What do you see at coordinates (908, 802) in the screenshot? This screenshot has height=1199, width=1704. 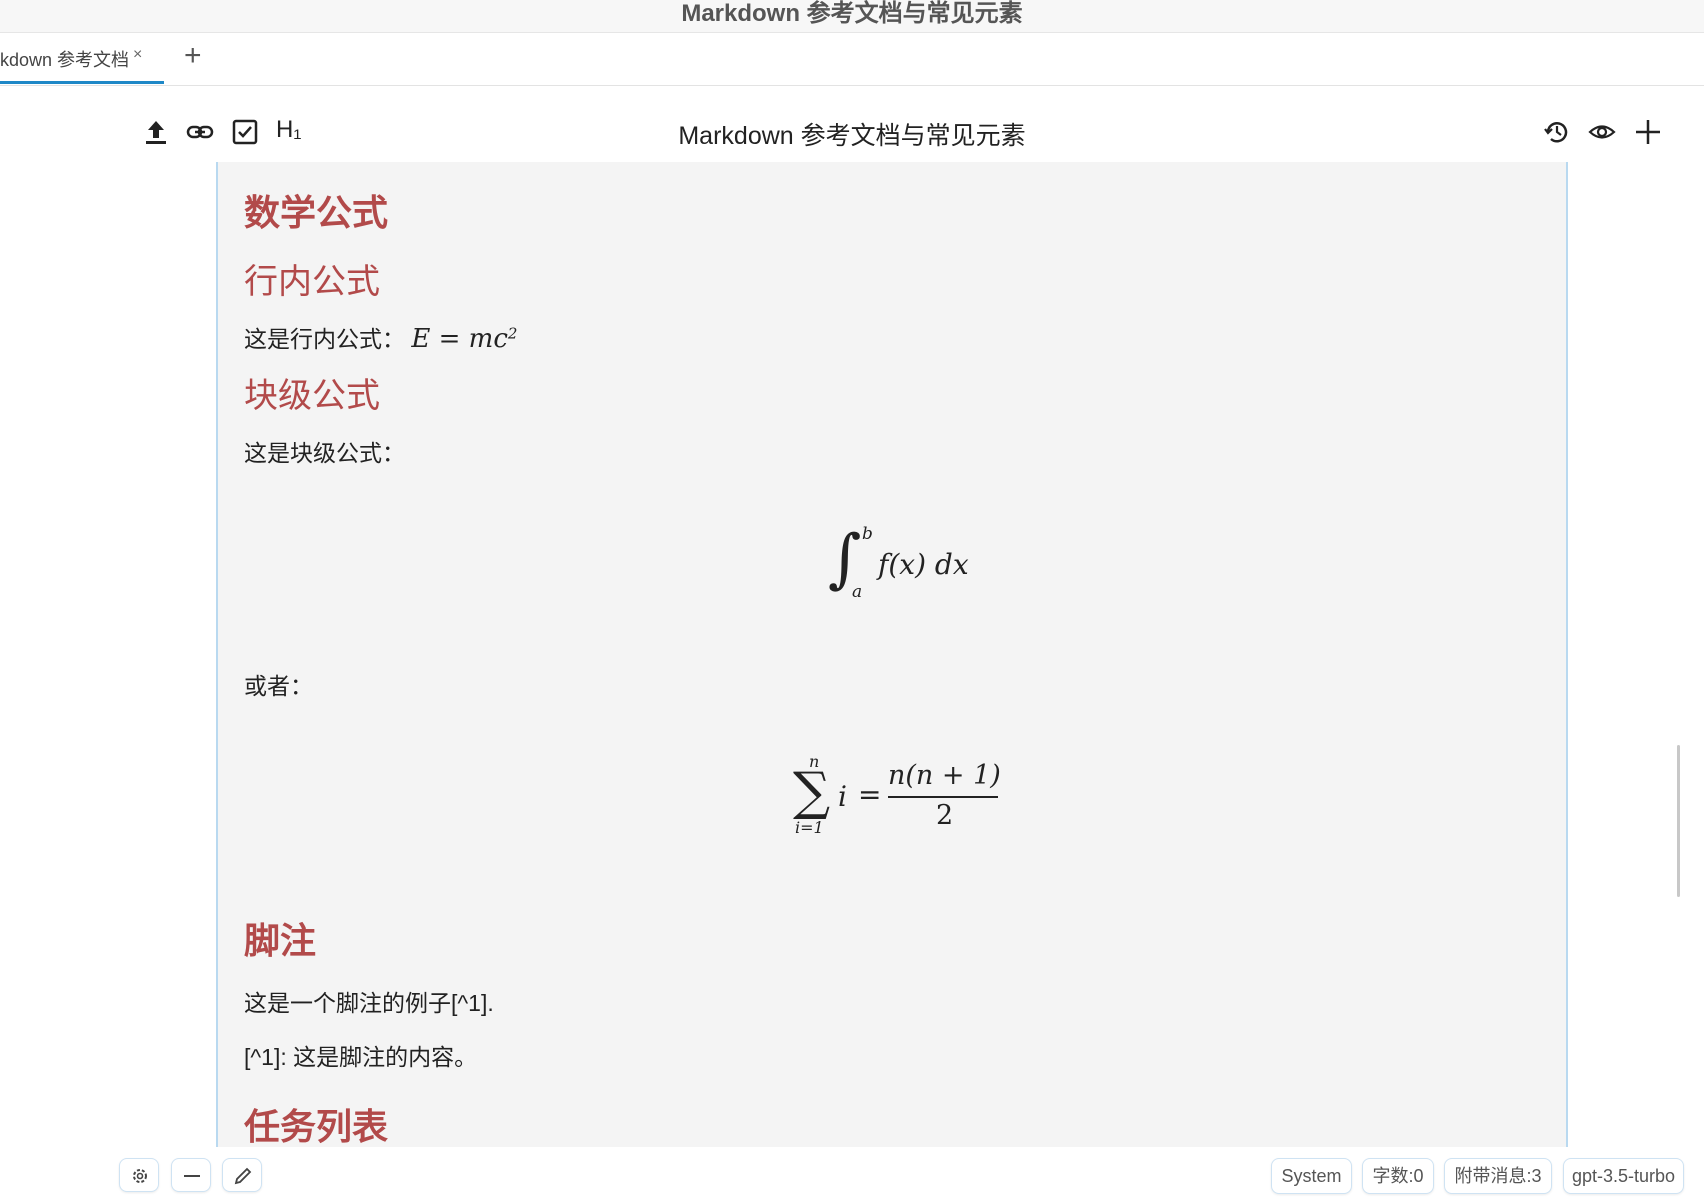 I see `sum-formula: n ∑ i=1 i = n(n + 1) 2` at bounding box center [908, 802].